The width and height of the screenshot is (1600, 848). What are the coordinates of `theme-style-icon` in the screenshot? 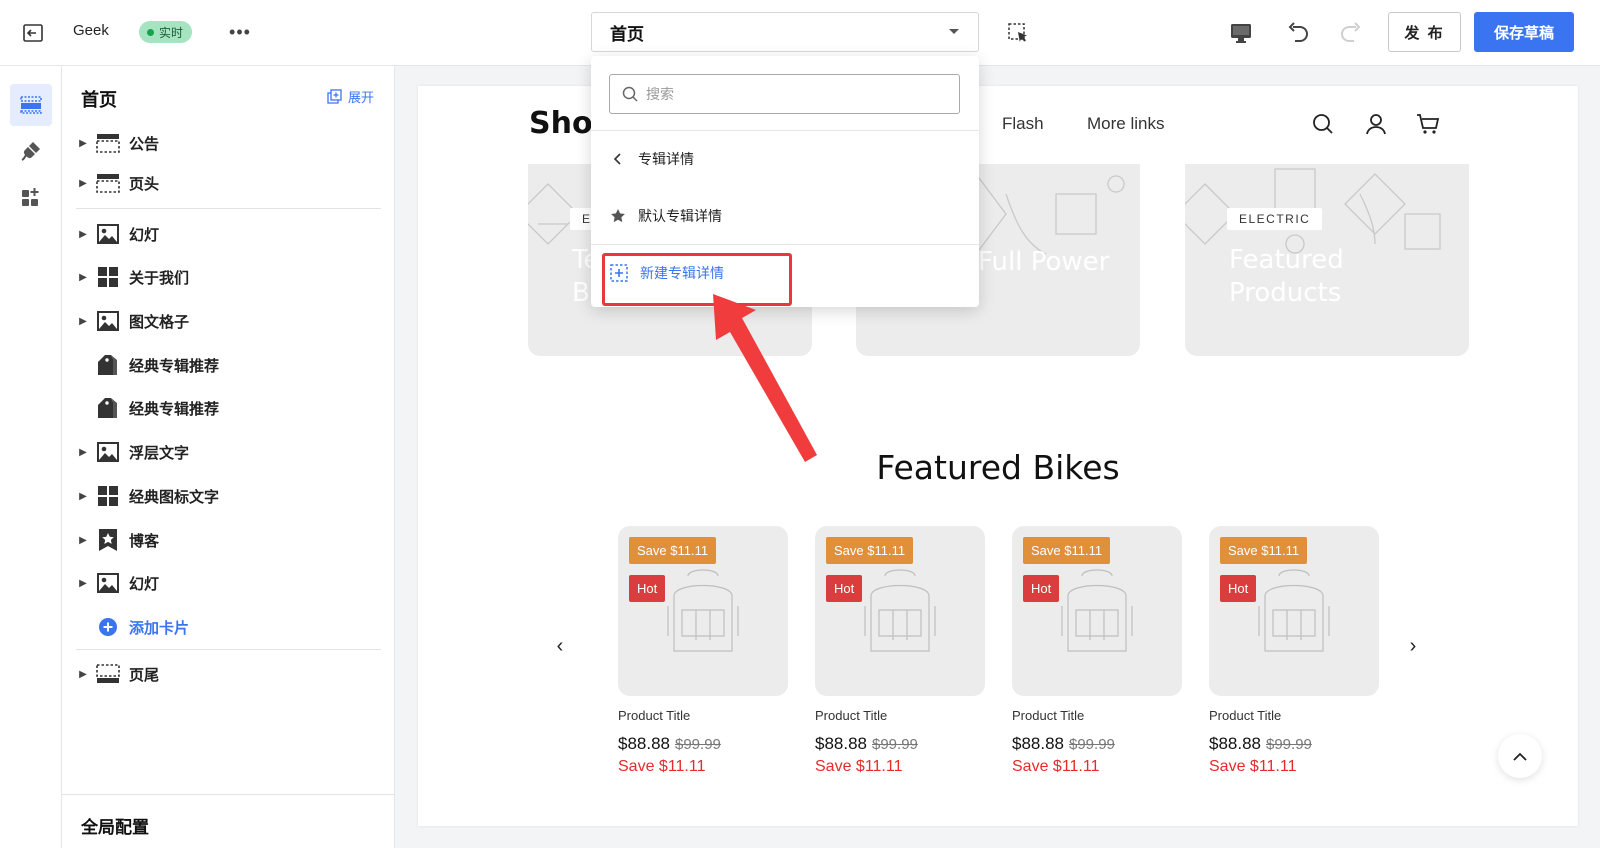 It's located at (31, 151).